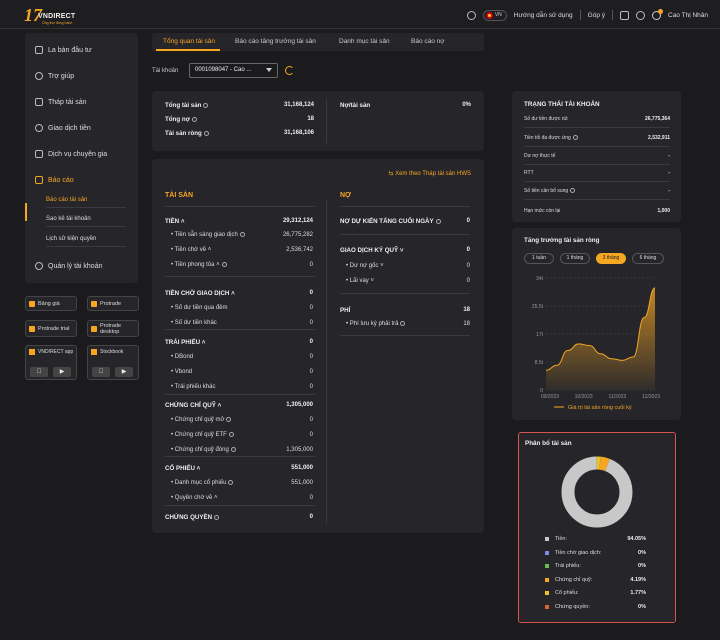 Image resolution: width=720 pixels, height=640 pixels. Describe the element at coordinates (269, 70) in the screenshot. I see `chevron-down-icon` at that location.